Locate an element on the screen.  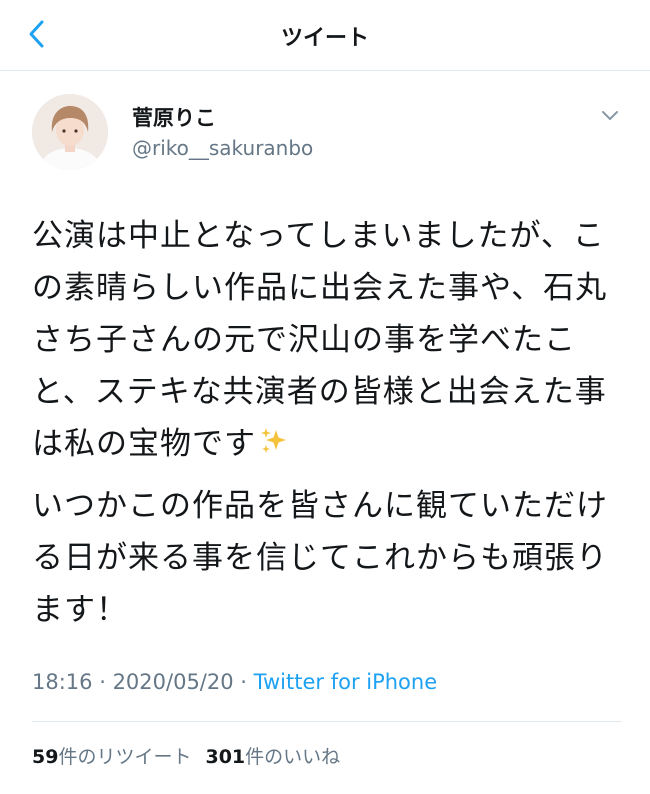
retweets-stat: 59件のリツイート is located at coordinates (111, 757).